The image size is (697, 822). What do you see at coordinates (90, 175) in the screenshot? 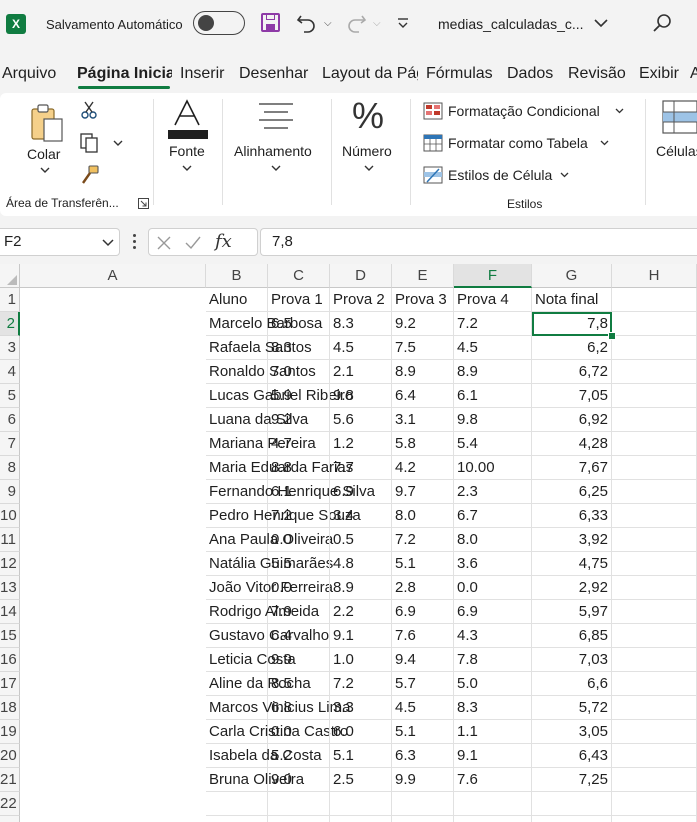
I see `format-painter-icon` at bounding box center [90, 175].